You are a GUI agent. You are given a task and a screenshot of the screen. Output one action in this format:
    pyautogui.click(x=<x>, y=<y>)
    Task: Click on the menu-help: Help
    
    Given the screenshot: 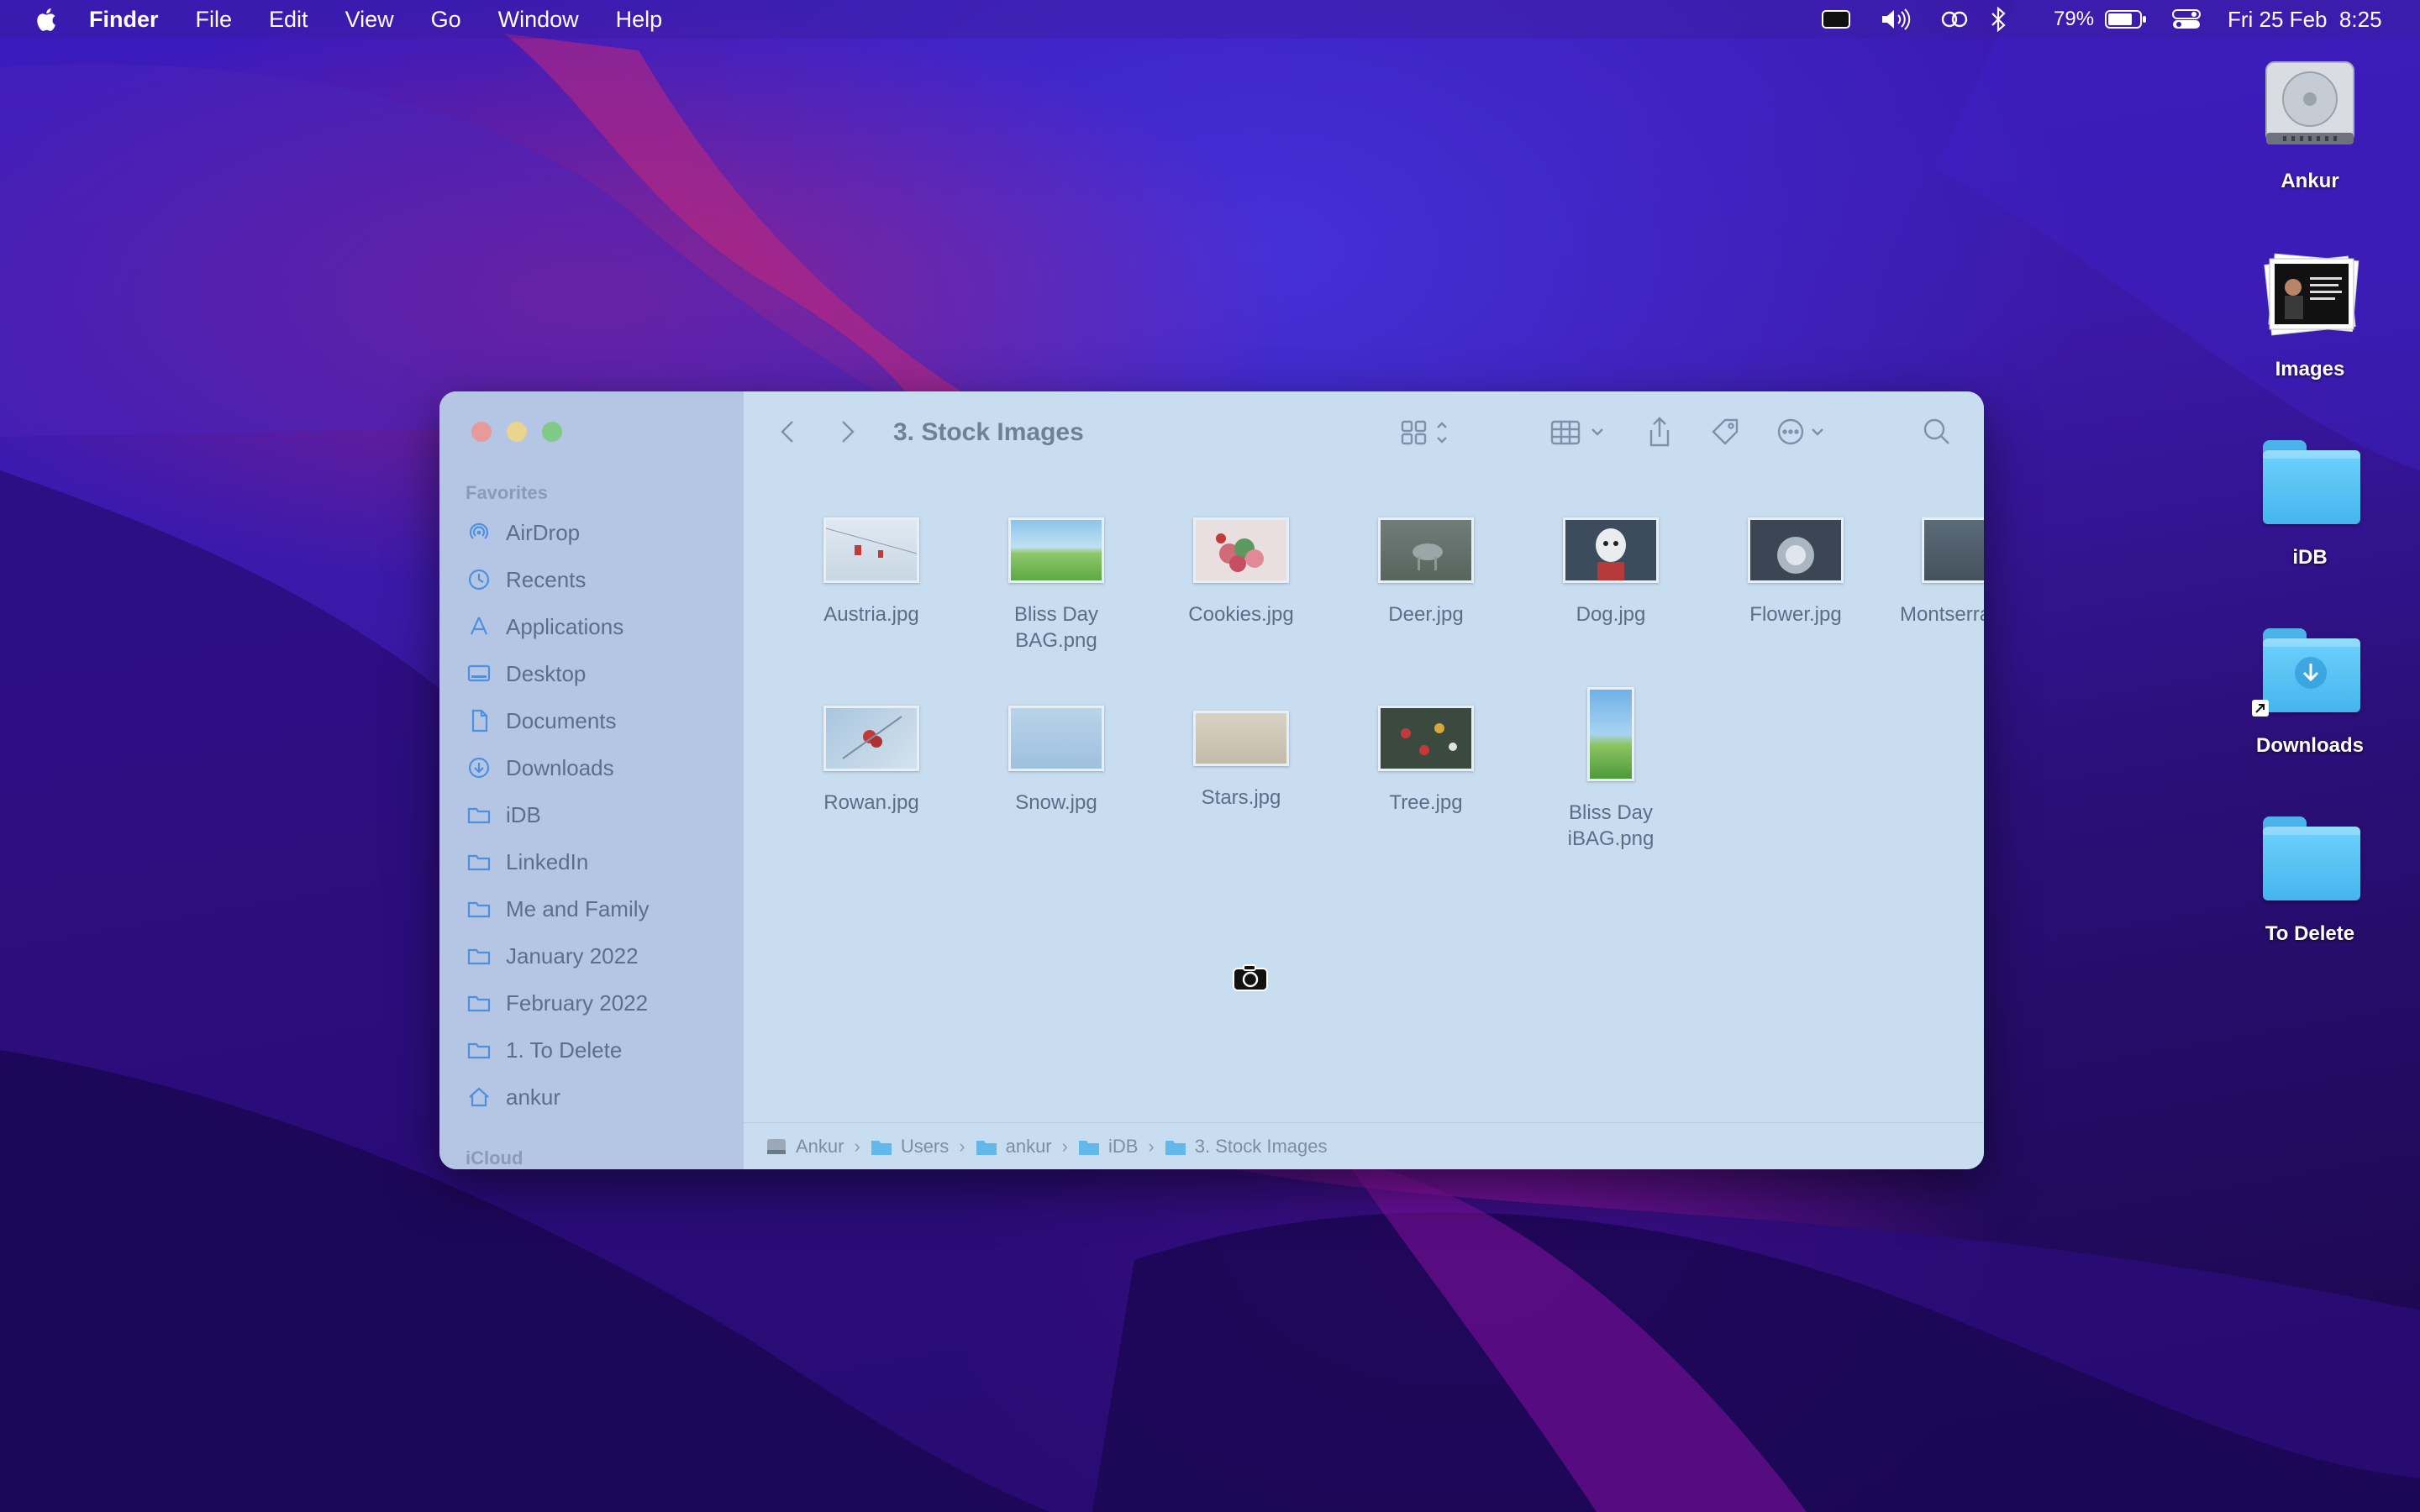 What is the action you would take?
    pyautogui.click(x=639, y=20)
    